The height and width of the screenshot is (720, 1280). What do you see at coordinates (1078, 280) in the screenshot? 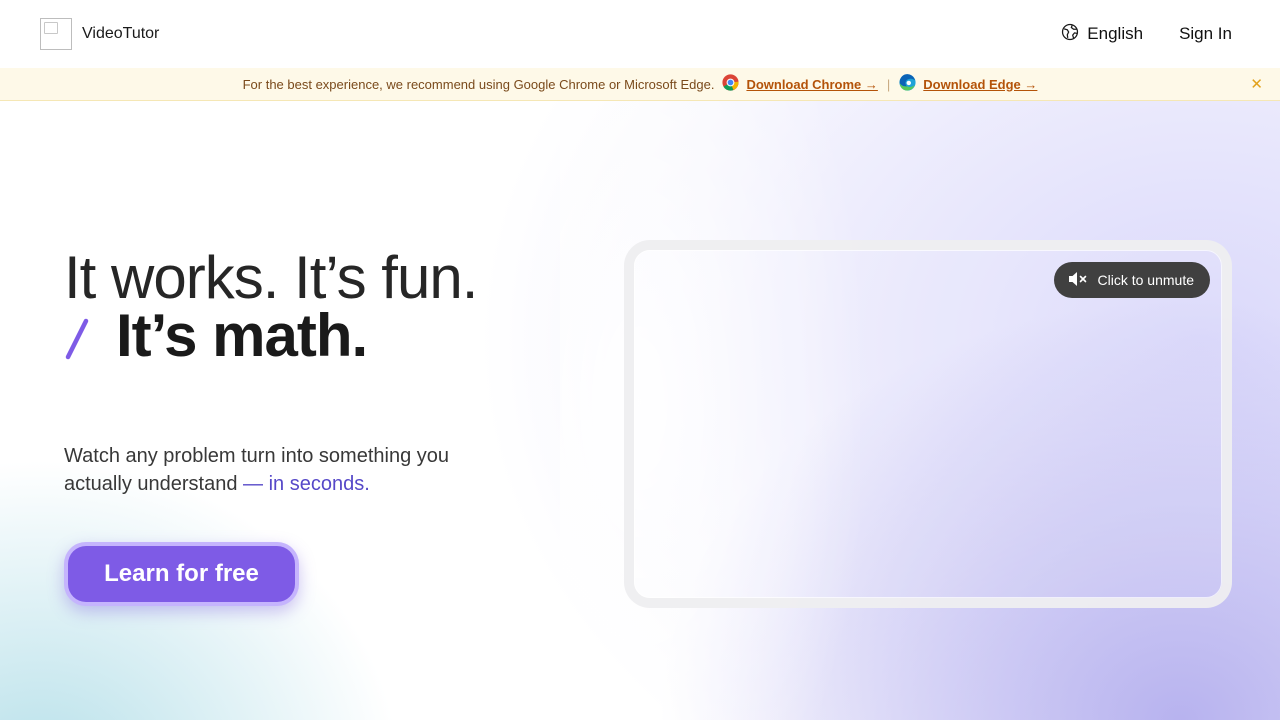
I see `speaker-muted-icon` at bounding box center [1078, 280].